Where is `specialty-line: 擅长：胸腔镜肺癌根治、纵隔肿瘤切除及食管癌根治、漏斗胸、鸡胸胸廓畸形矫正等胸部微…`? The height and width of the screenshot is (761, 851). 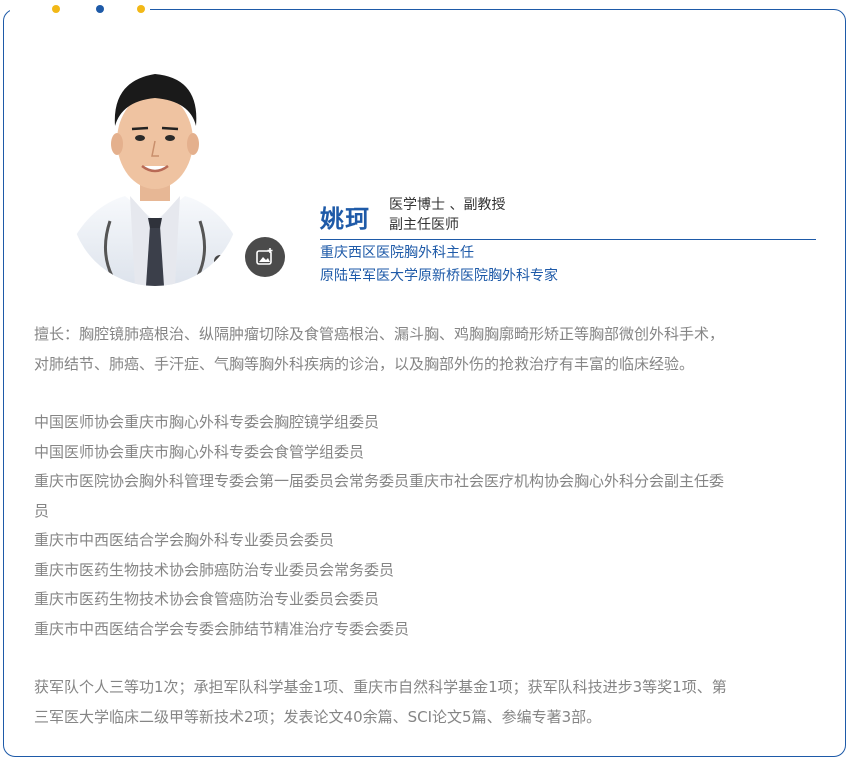
specialty-line: 擅长：胸腔镜肺癌根治、纵隔肿瘤切除及食管癌根治、漏斗胸、鸡胸胸廓畸形矫正等胸部微… is located at coordinates (379, 334).